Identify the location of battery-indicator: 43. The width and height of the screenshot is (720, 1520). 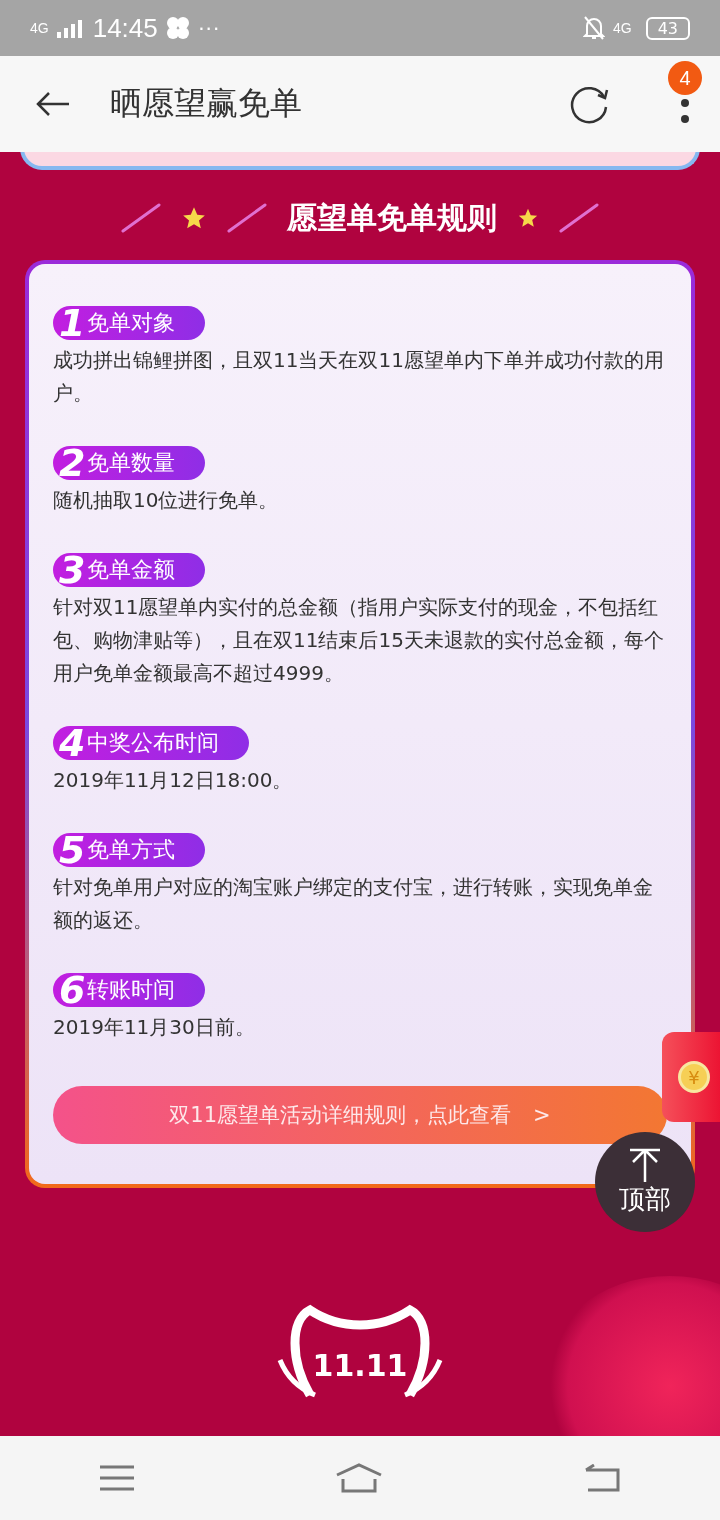
(667, 28).